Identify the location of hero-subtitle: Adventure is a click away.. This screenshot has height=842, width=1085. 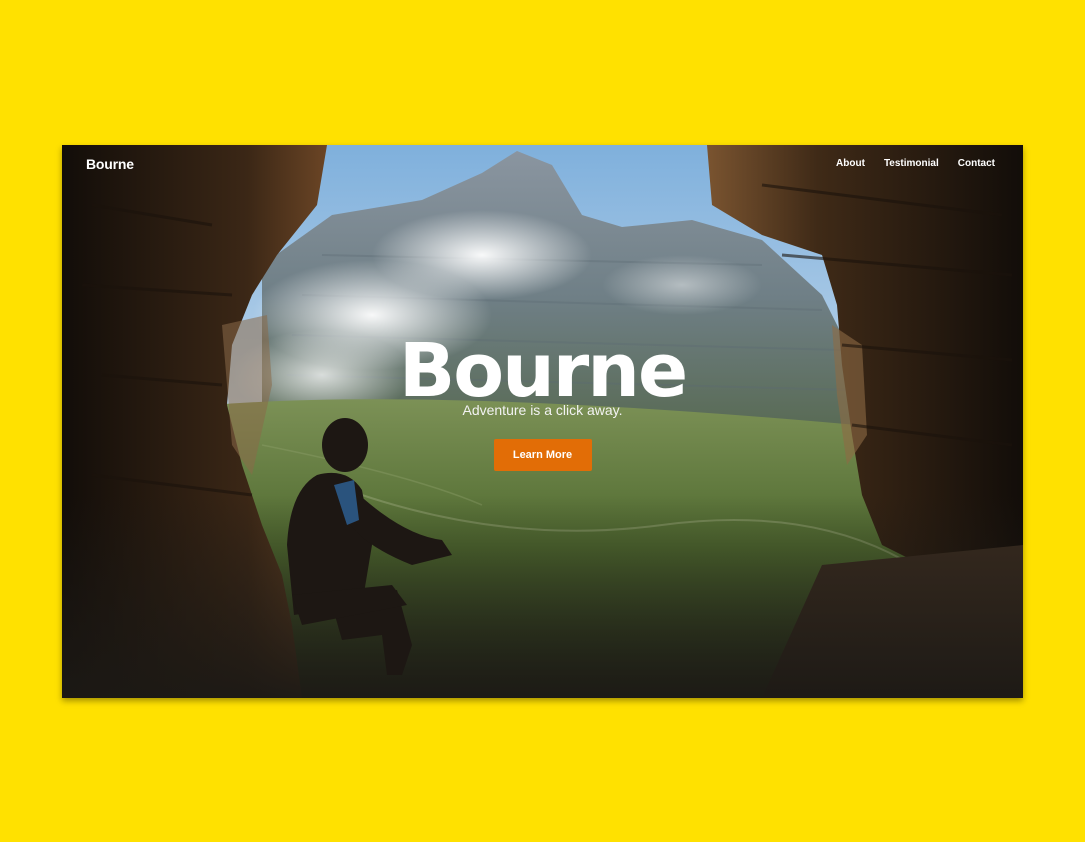
(542, 410).